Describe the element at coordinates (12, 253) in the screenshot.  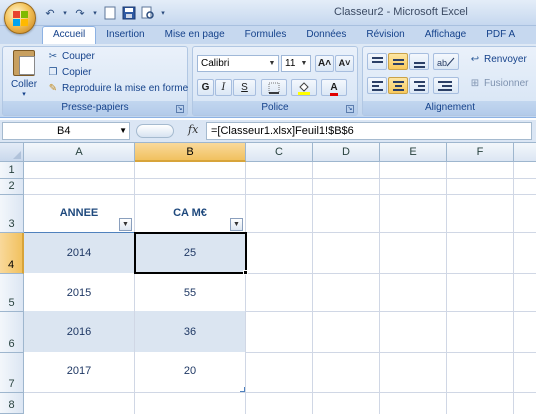
I see `row-header-4: 4` at that location.